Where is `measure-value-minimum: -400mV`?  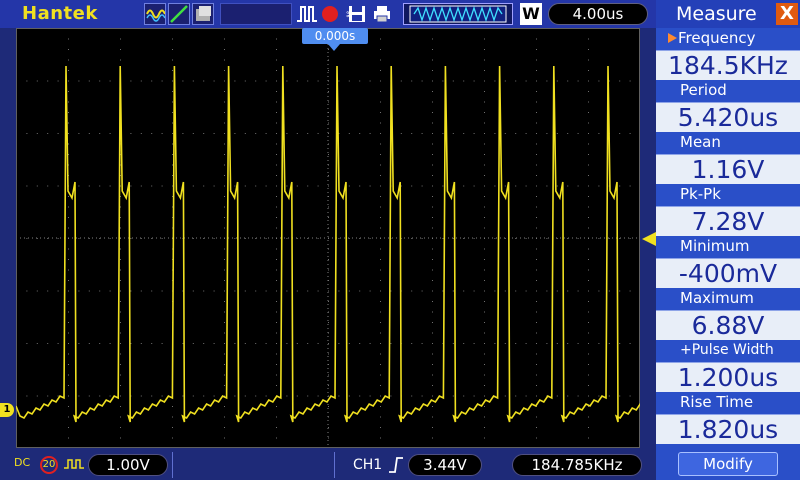
measure-value-minimum: -400mV is located at coordinates (728, 273).